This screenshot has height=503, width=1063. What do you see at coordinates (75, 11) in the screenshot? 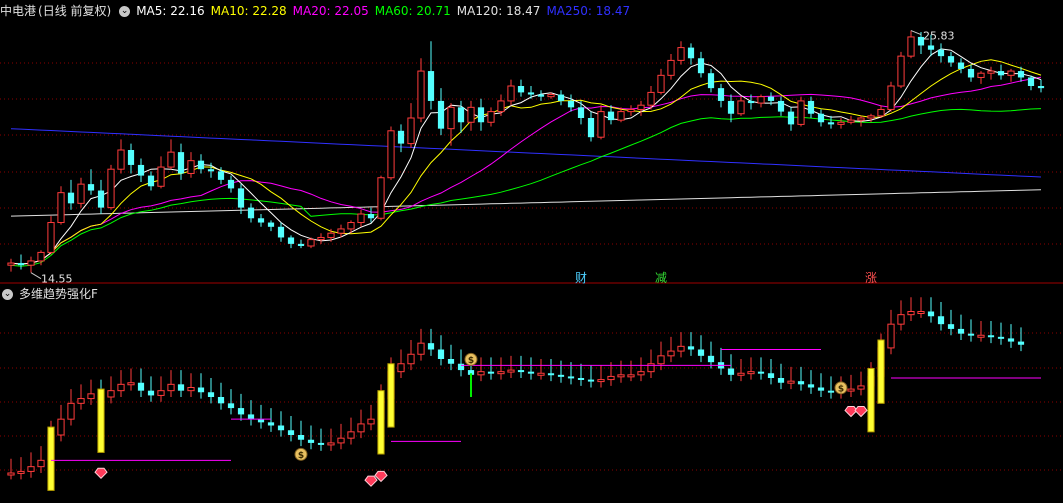
I see `period-mode: (日线 前复权)` at bounding box center [75, 11].